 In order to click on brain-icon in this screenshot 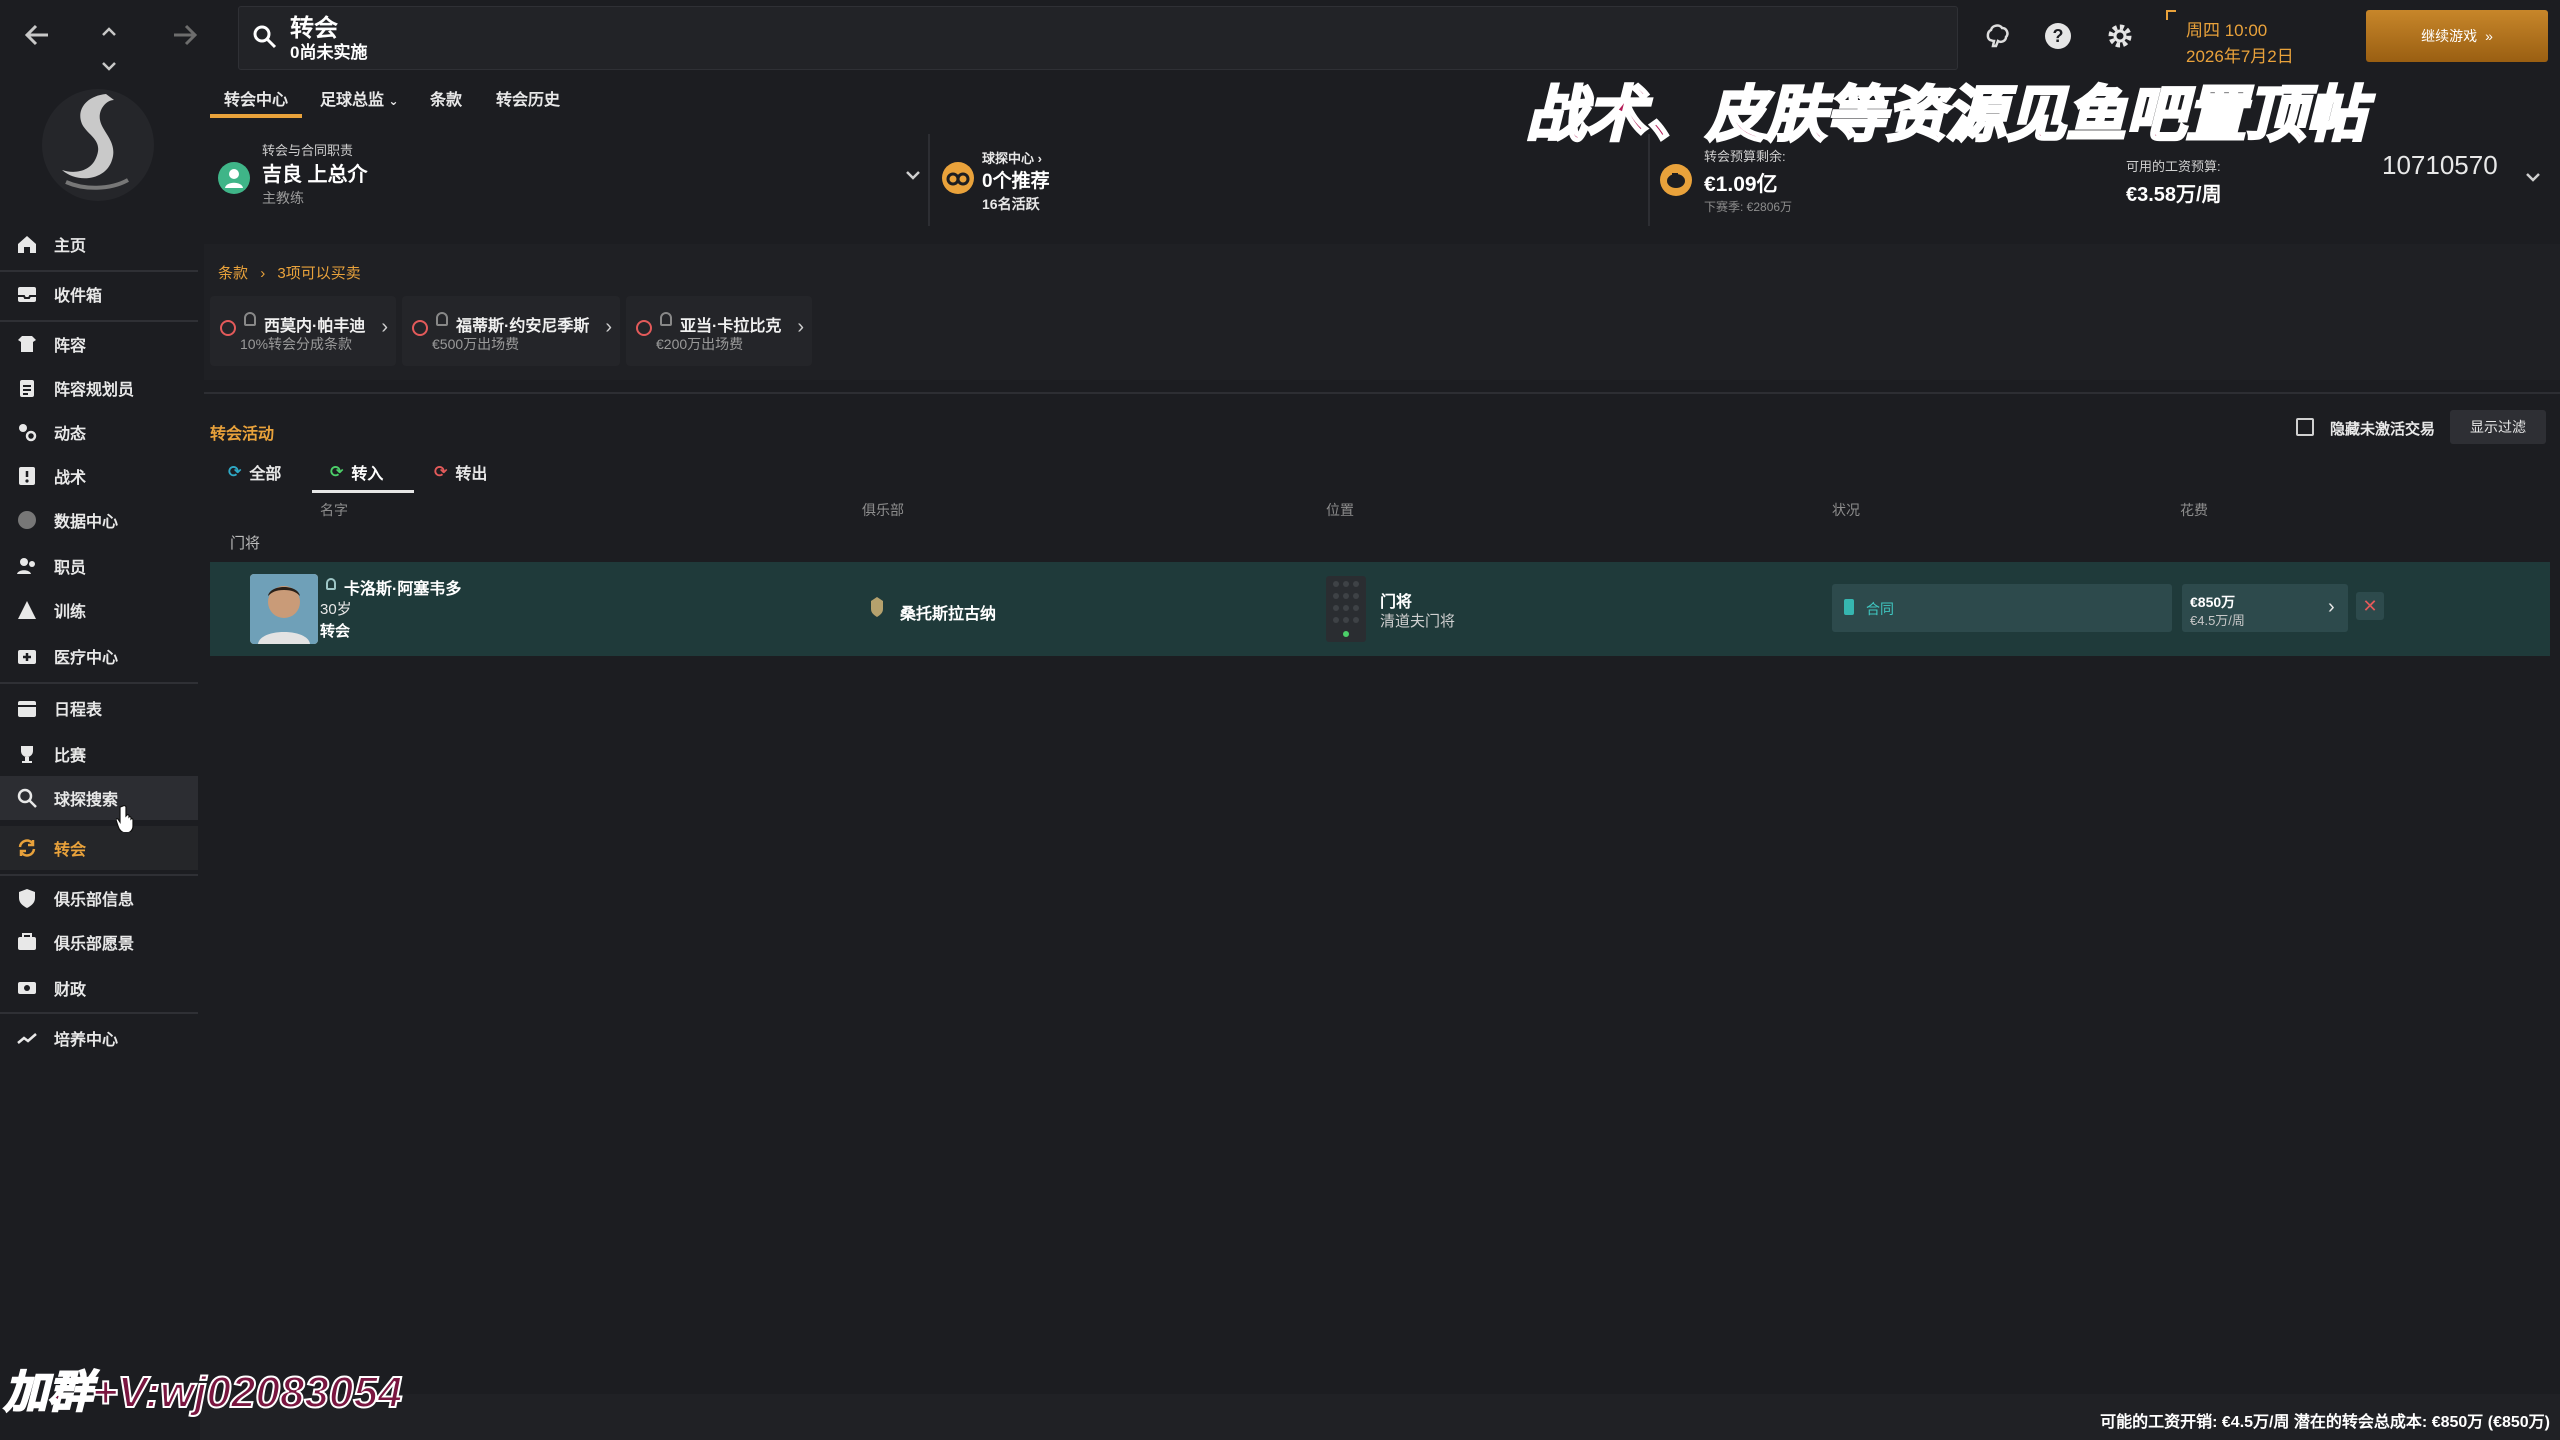, I will do `click(1998, 36)`.